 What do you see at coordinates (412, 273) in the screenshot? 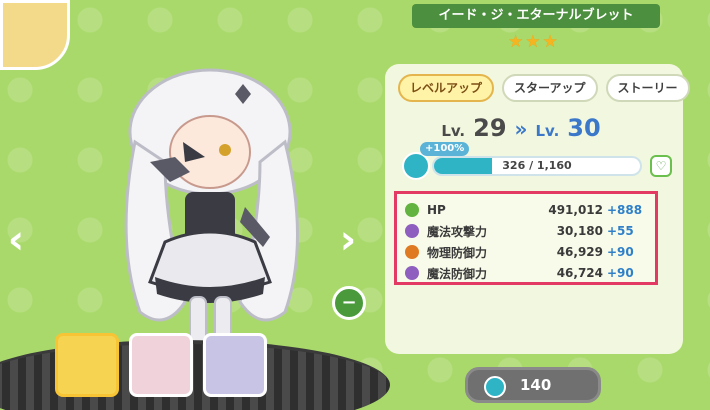
I see `magic-defense-icon` at bounding box center [412, 273].